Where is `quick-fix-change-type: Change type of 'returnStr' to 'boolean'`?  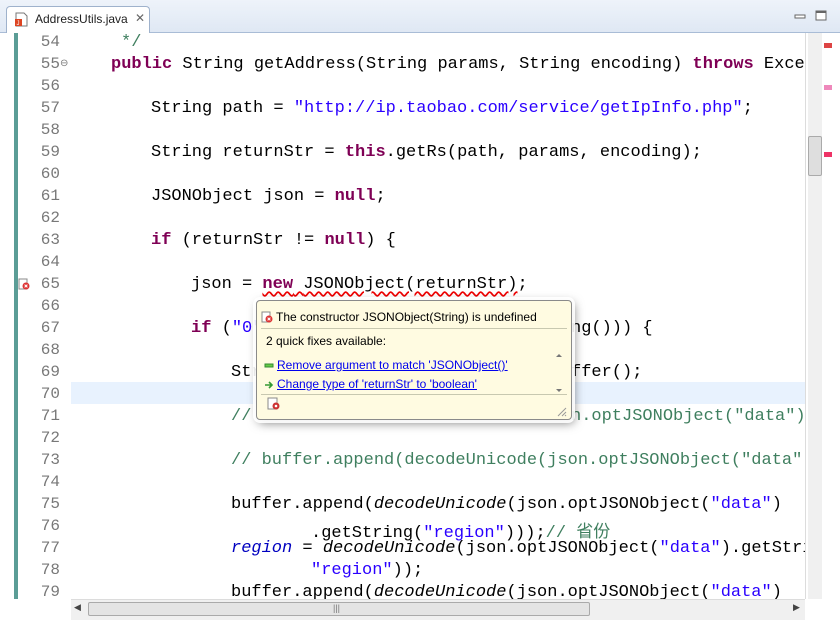 quick-fix-change-type: Change type of 'returnStr' to 'boolean' is located at coordinates (377, 384).